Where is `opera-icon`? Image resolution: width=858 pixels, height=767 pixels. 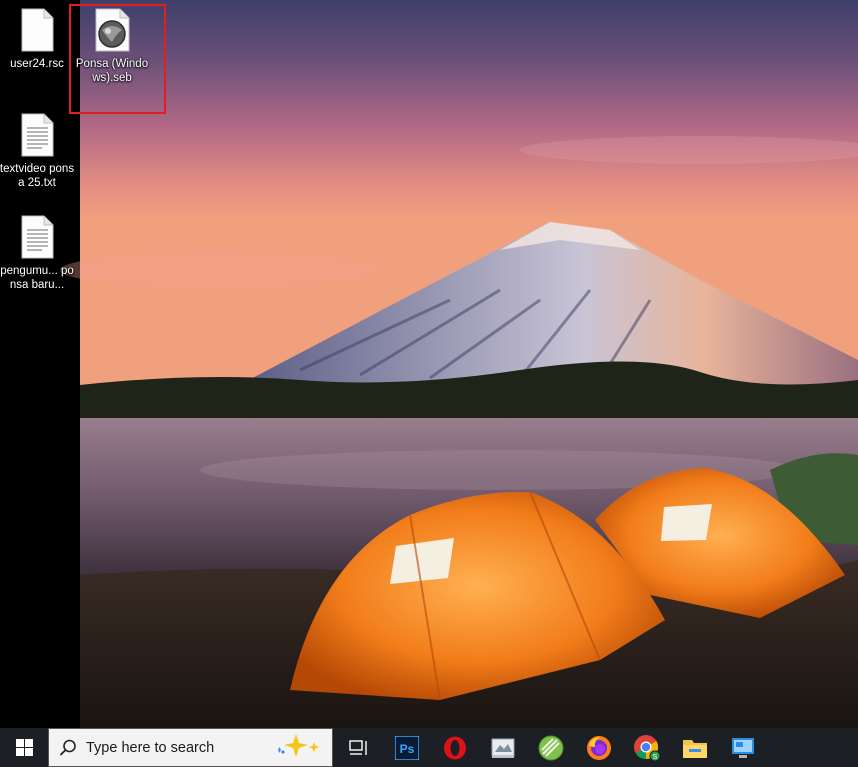 opera-icon is located at coordinates (455, 747).